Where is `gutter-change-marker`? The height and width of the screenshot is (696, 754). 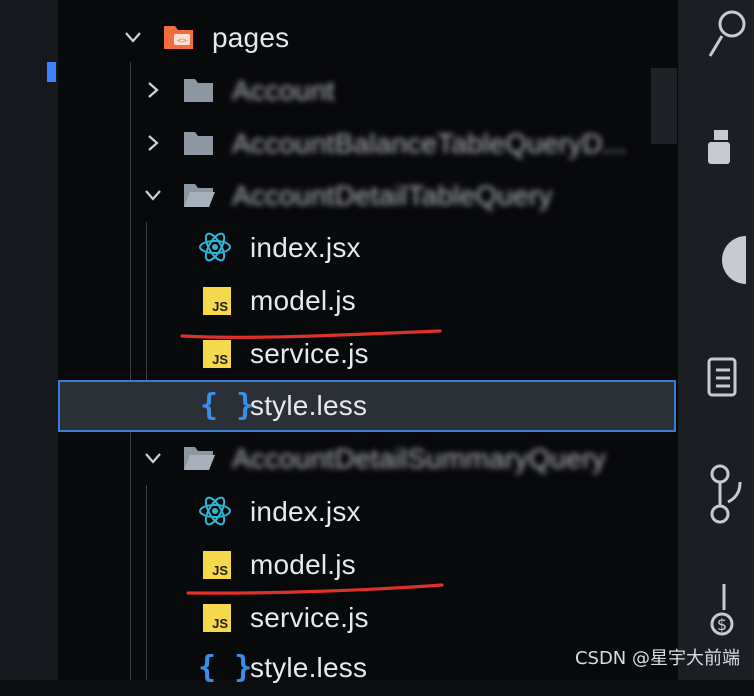
gutter-change-marker is located at coordinates (51, 72).